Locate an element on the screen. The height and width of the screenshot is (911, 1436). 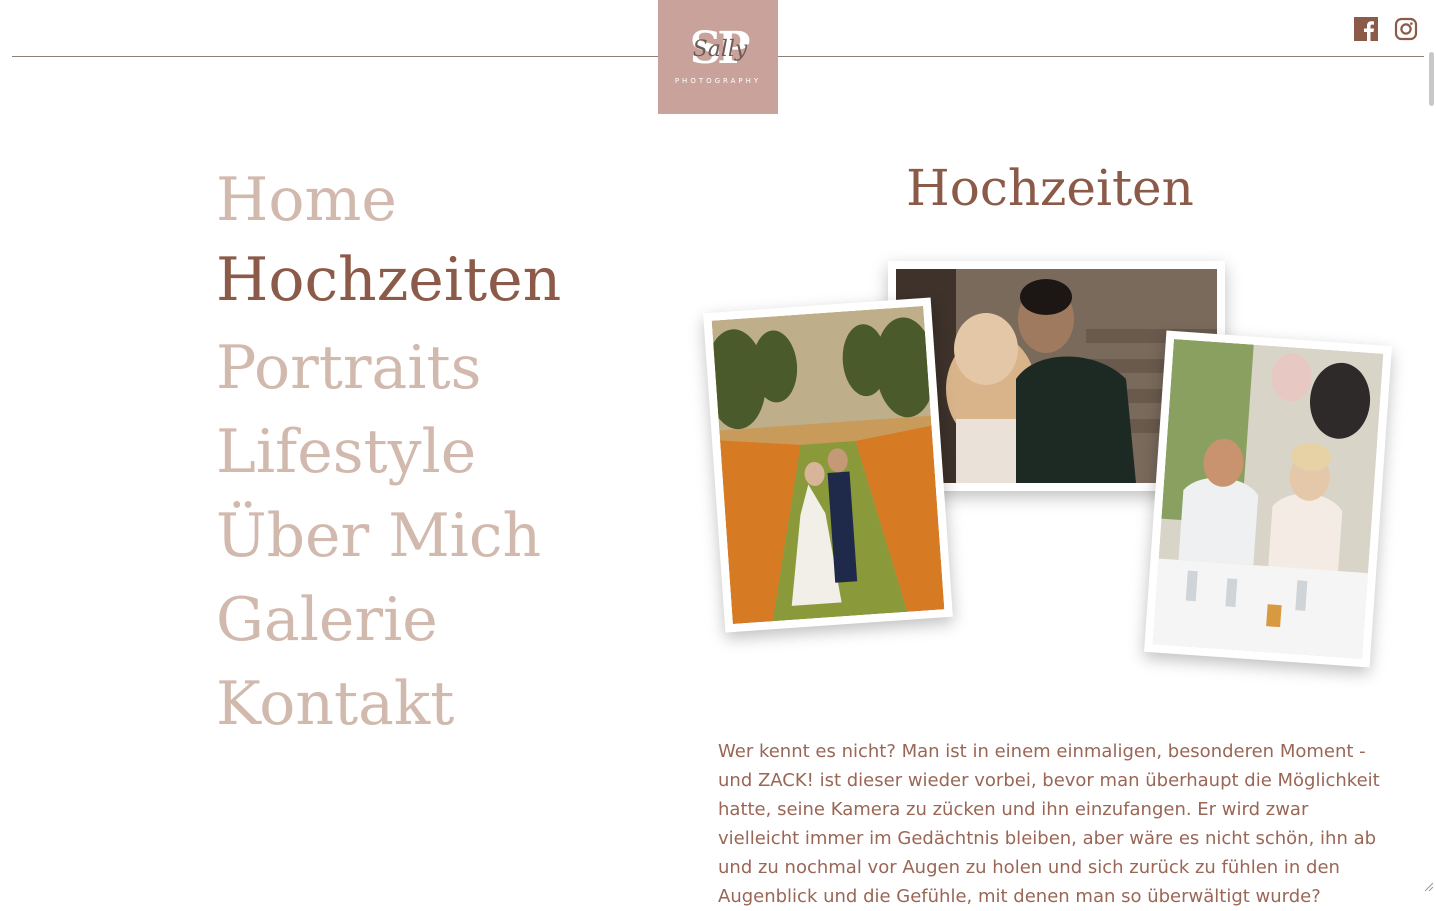
wedding-photo-reception is located at coordinates (1268, 499).